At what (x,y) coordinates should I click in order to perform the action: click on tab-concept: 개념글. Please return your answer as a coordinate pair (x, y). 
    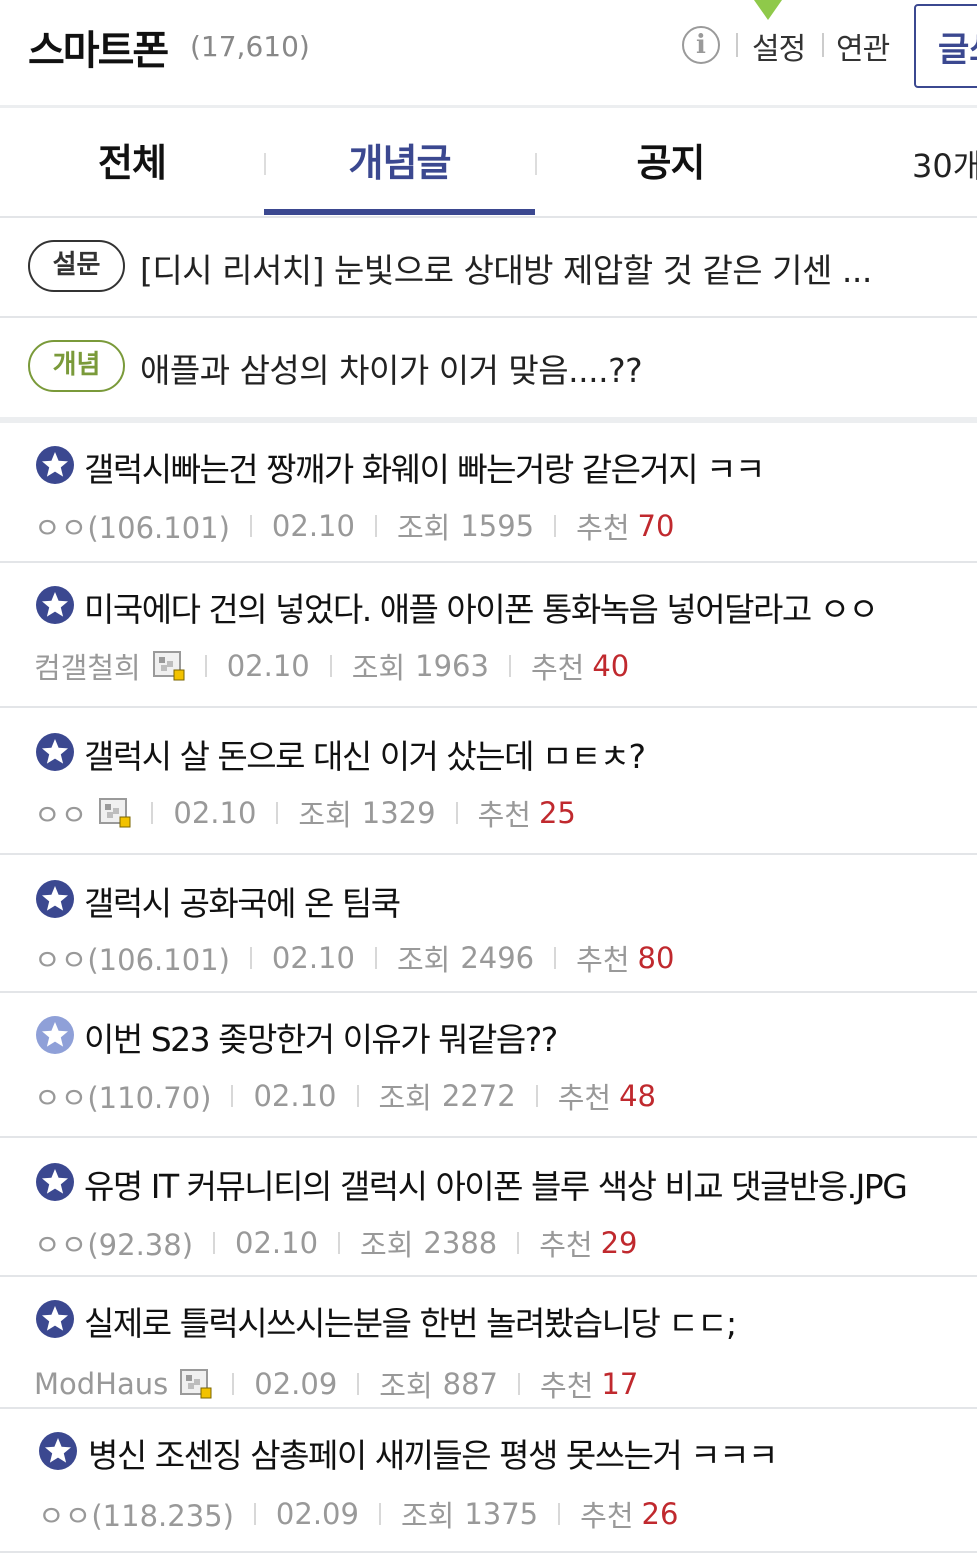
    Looking at the image, I should click on (399, 163).